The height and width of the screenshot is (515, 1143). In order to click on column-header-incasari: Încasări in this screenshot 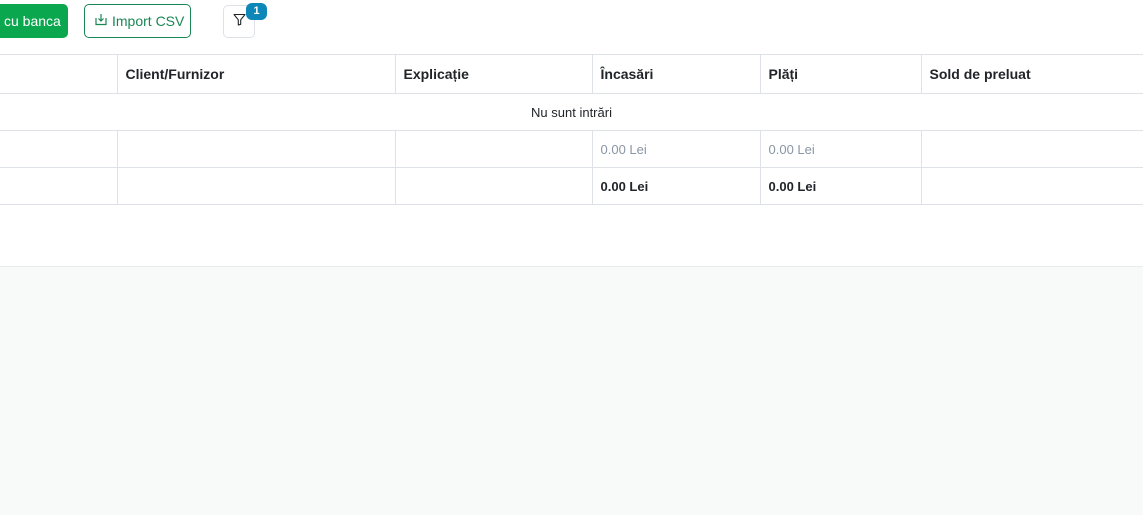, I will do `click(676, 74)`.